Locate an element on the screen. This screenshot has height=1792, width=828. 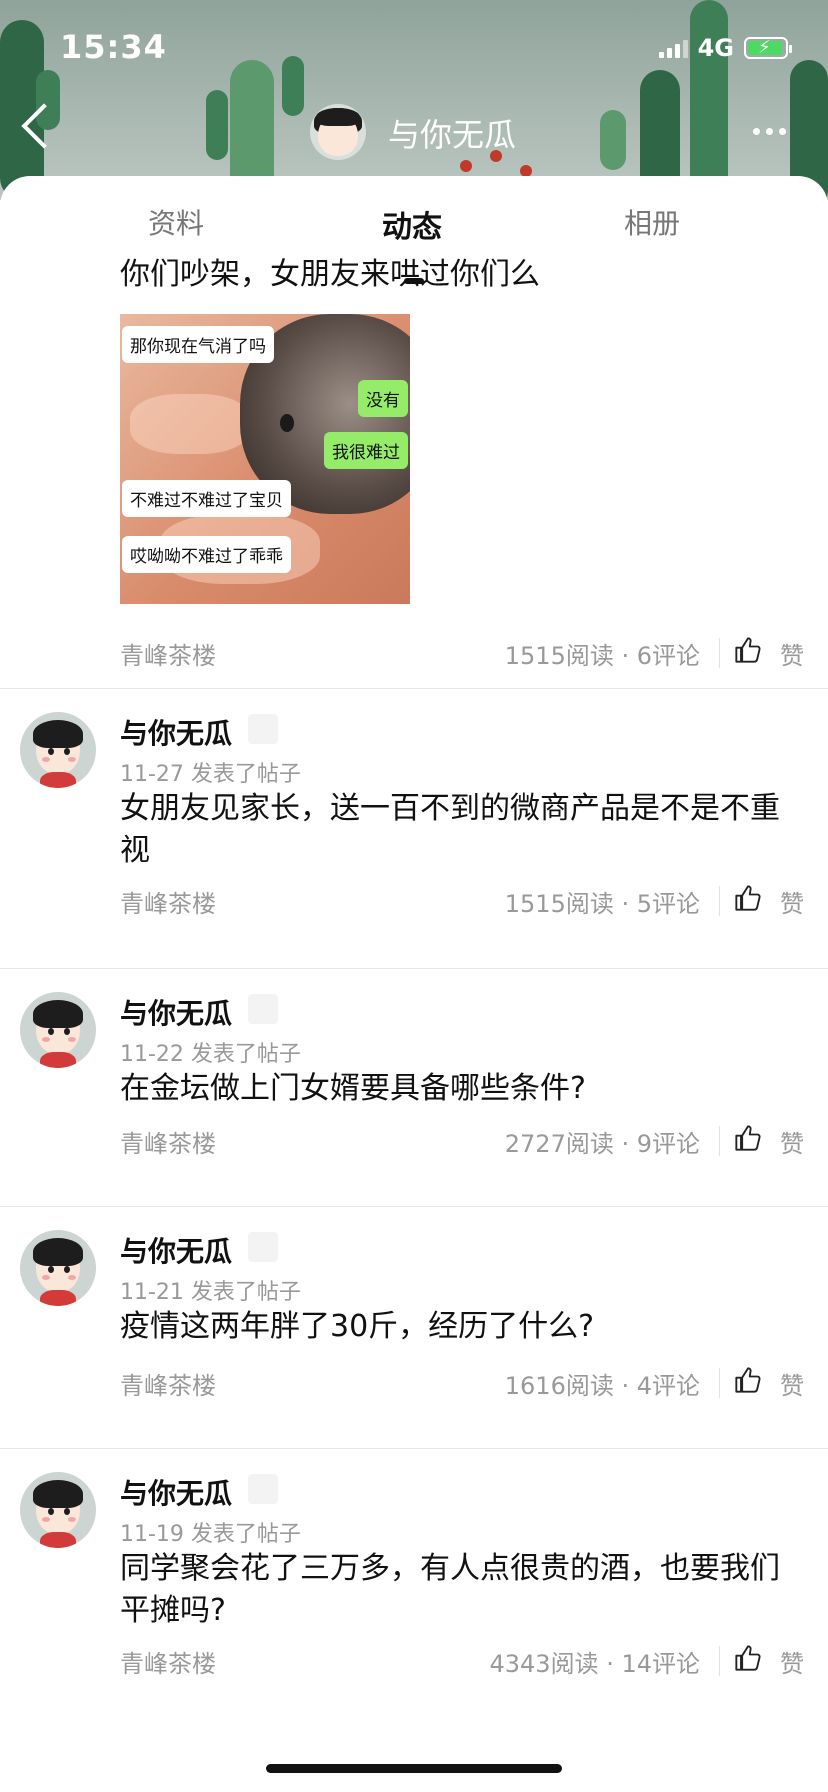
tab-profile: 资料 is located at coordinates (176, 222).